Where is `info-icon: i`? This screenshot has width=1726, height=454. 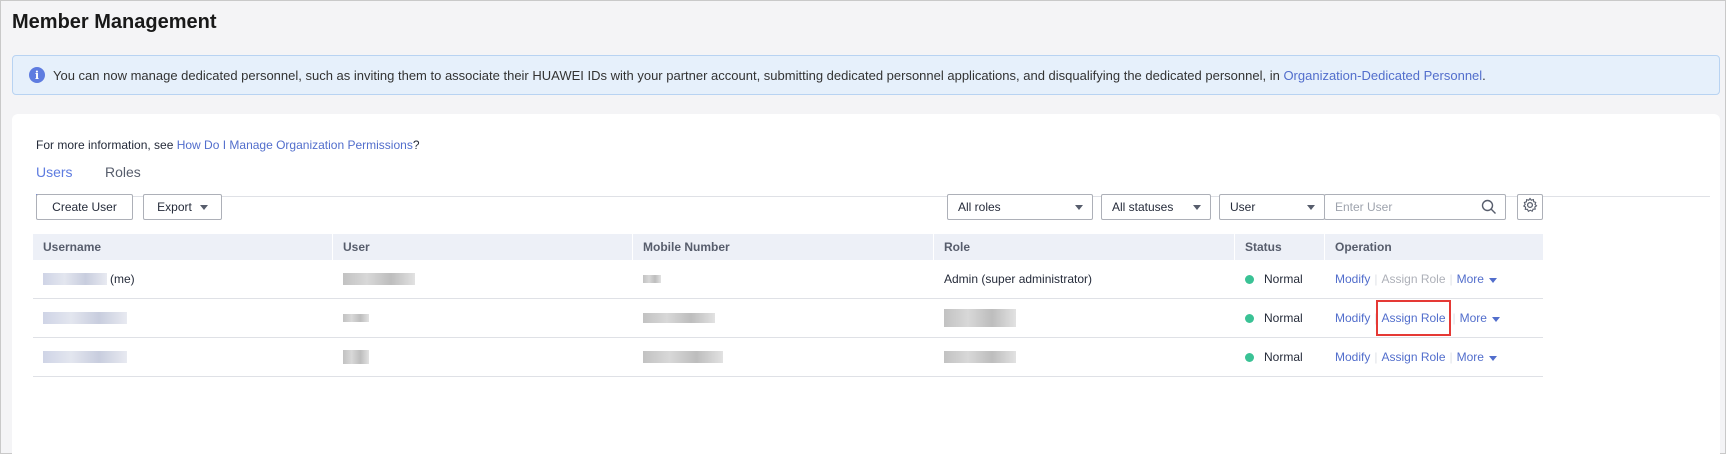
info-icon: i is located at coordinates (37, 75).